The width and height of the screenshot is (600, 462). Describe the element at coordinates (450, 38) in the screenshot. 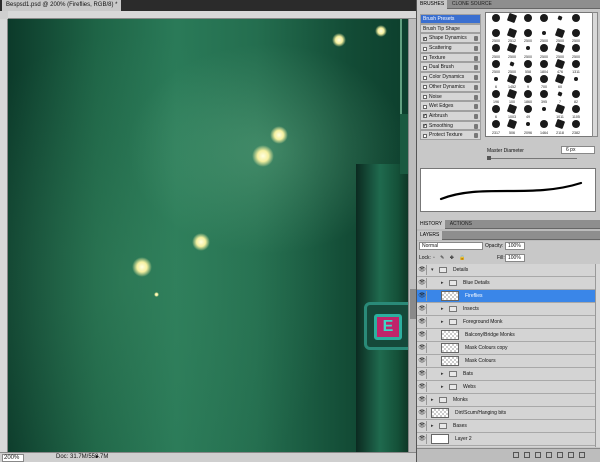

I see `brush-option: Shape Dynamics` at that location.